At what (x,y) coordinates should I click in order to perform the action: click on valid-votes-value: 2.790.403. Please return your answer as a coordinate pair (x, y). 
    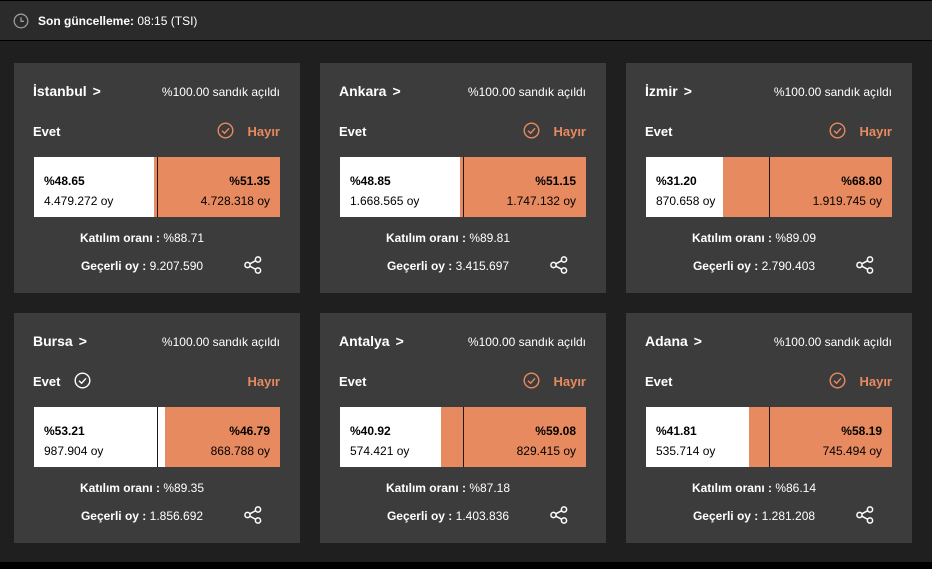
    Looking at the image, I should click on (788, 266).